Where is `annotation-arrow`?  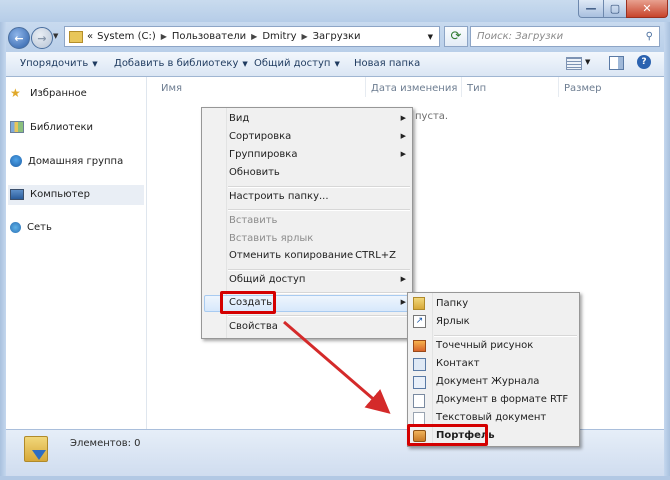 annotation-arrow is located at coordinates (337, 367).